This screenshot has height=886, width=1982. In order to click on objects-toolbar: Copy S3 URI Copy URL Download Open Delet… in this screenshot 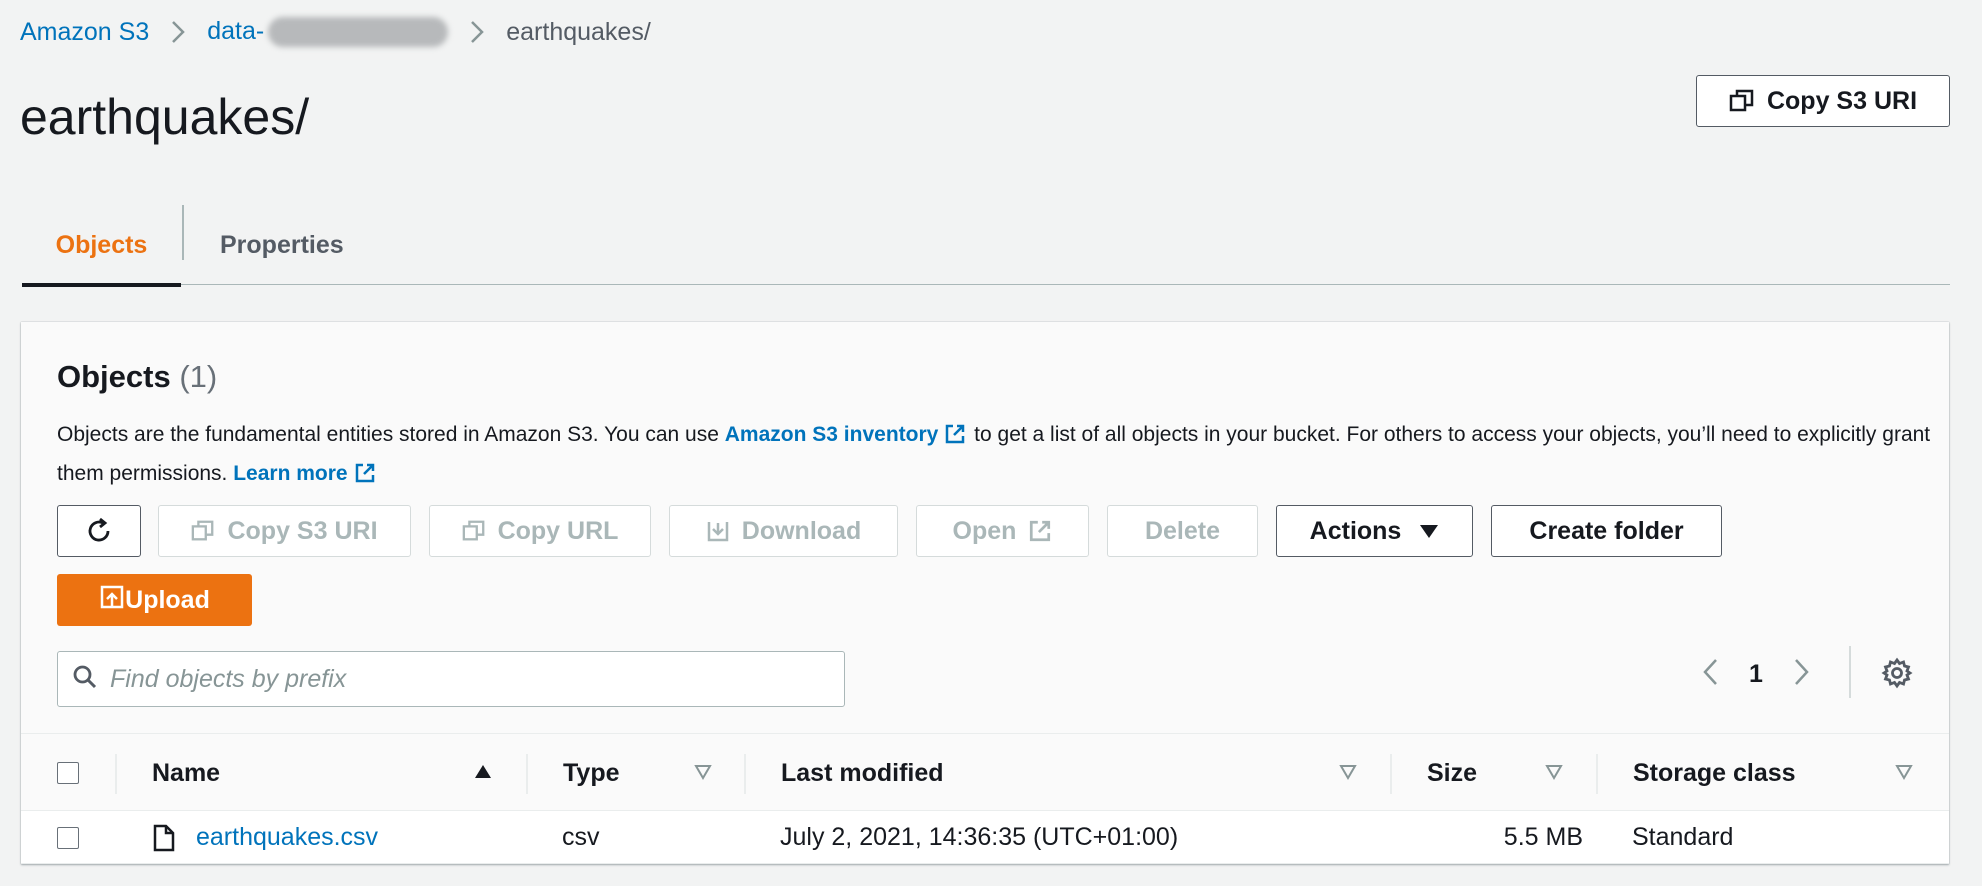, I will do `click(1007, 531)`.